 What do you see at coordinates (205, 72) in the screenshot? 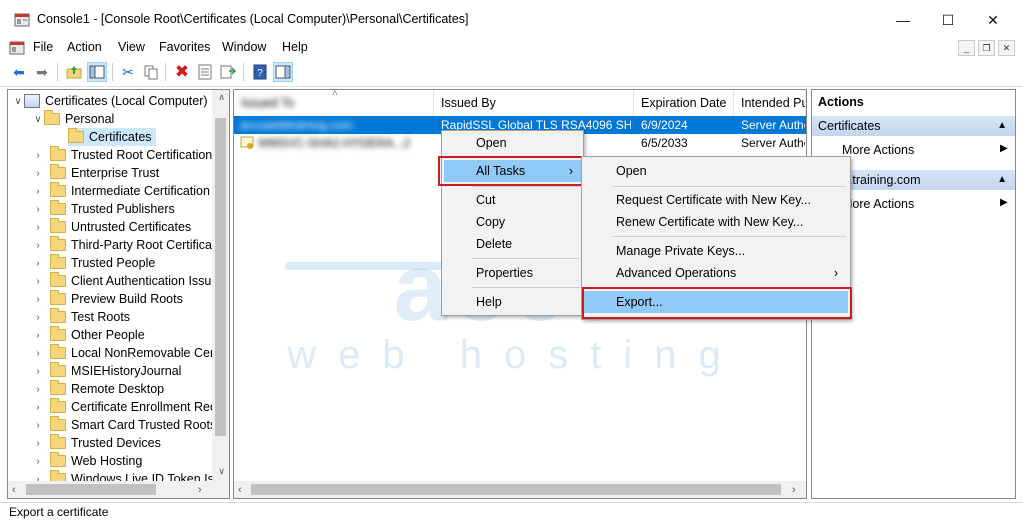
I see `properties-button` at bounding box center [205, 72].